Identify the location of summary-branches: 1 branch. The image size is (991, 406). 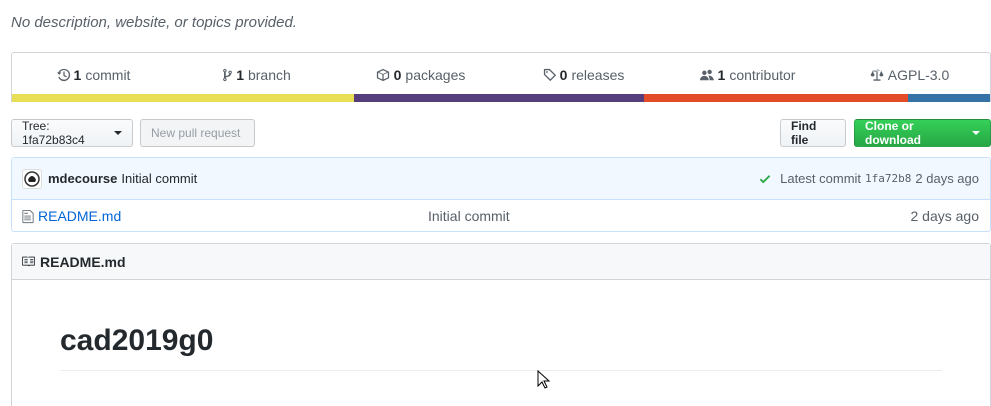
(256, 75).